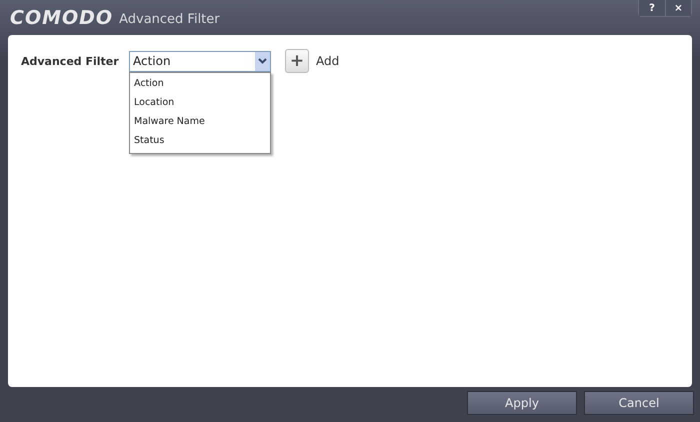  Describe the element at coordinates (200, 83) in the screenshot. I see `dropdown-option: Action` at that location.